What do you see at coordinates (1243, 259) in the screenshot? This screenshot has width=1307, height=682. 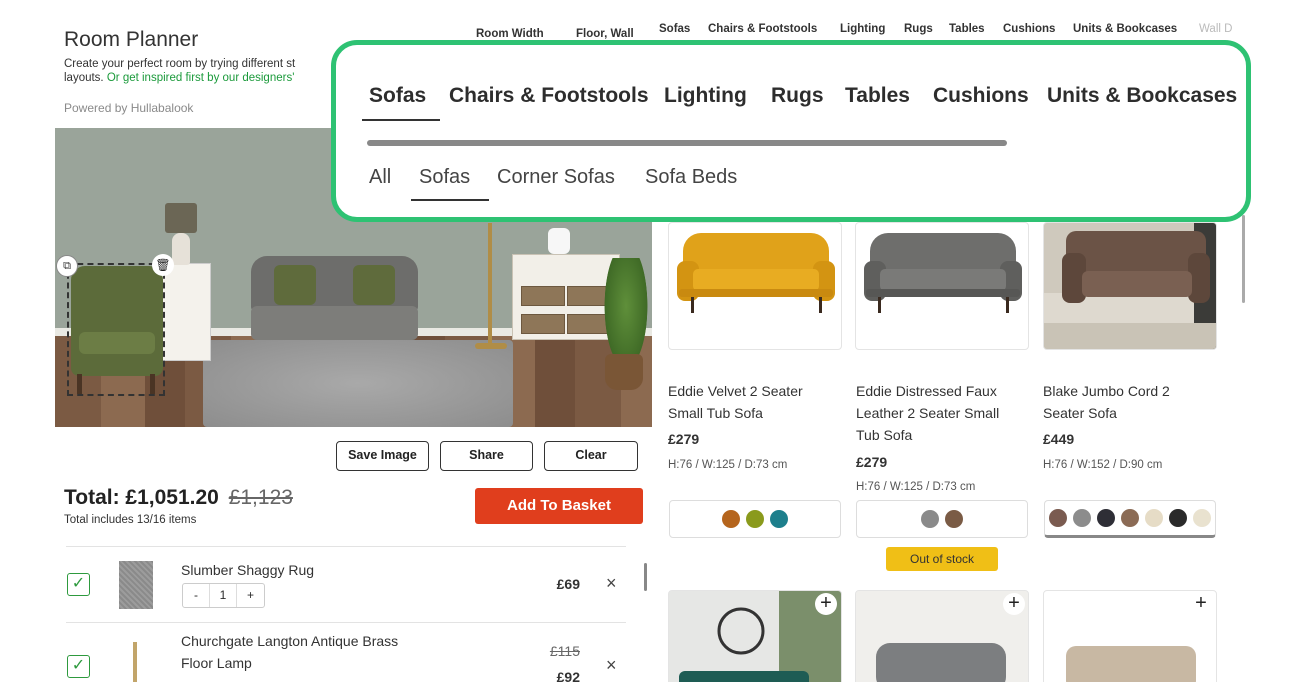 I see `catalog-scrollbar` at bounding box center [1243, 259].